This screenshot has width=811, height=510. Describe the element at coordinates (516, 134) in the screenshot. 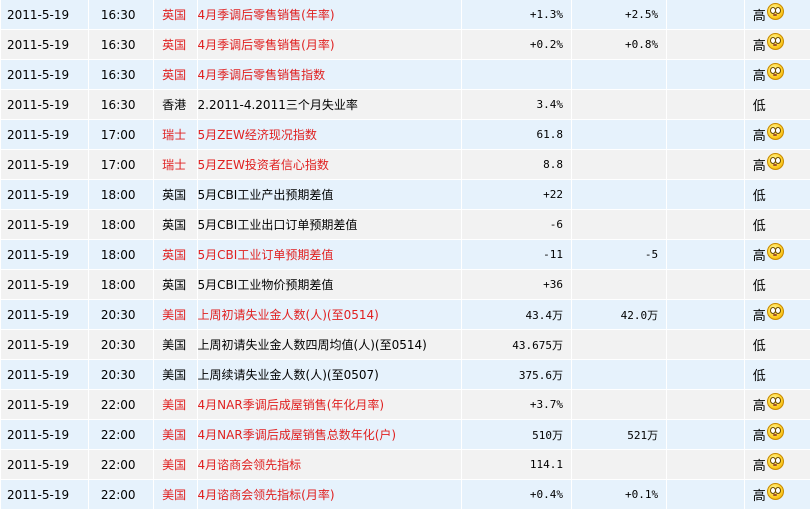

I see `event-previous-value: 61.8` at that location.